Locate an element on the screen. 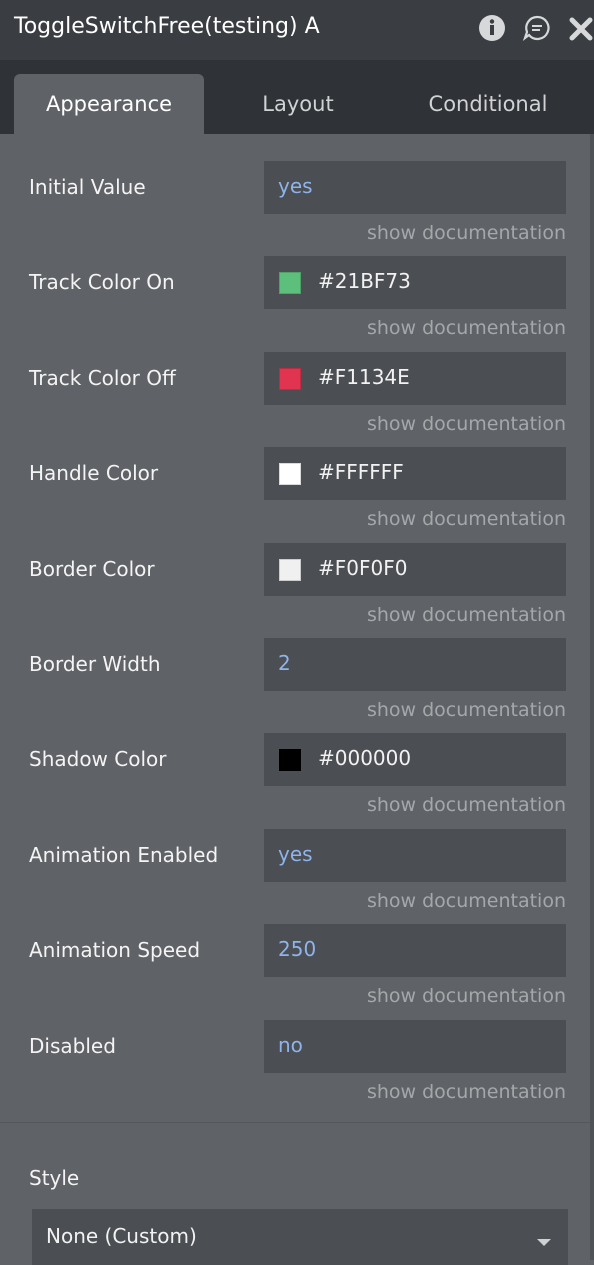 Image resolution: width=594 pixels, height=1265 pixels. panel-title: ToggleSwitchFree(testing) A is located at coordinates (167, 26).